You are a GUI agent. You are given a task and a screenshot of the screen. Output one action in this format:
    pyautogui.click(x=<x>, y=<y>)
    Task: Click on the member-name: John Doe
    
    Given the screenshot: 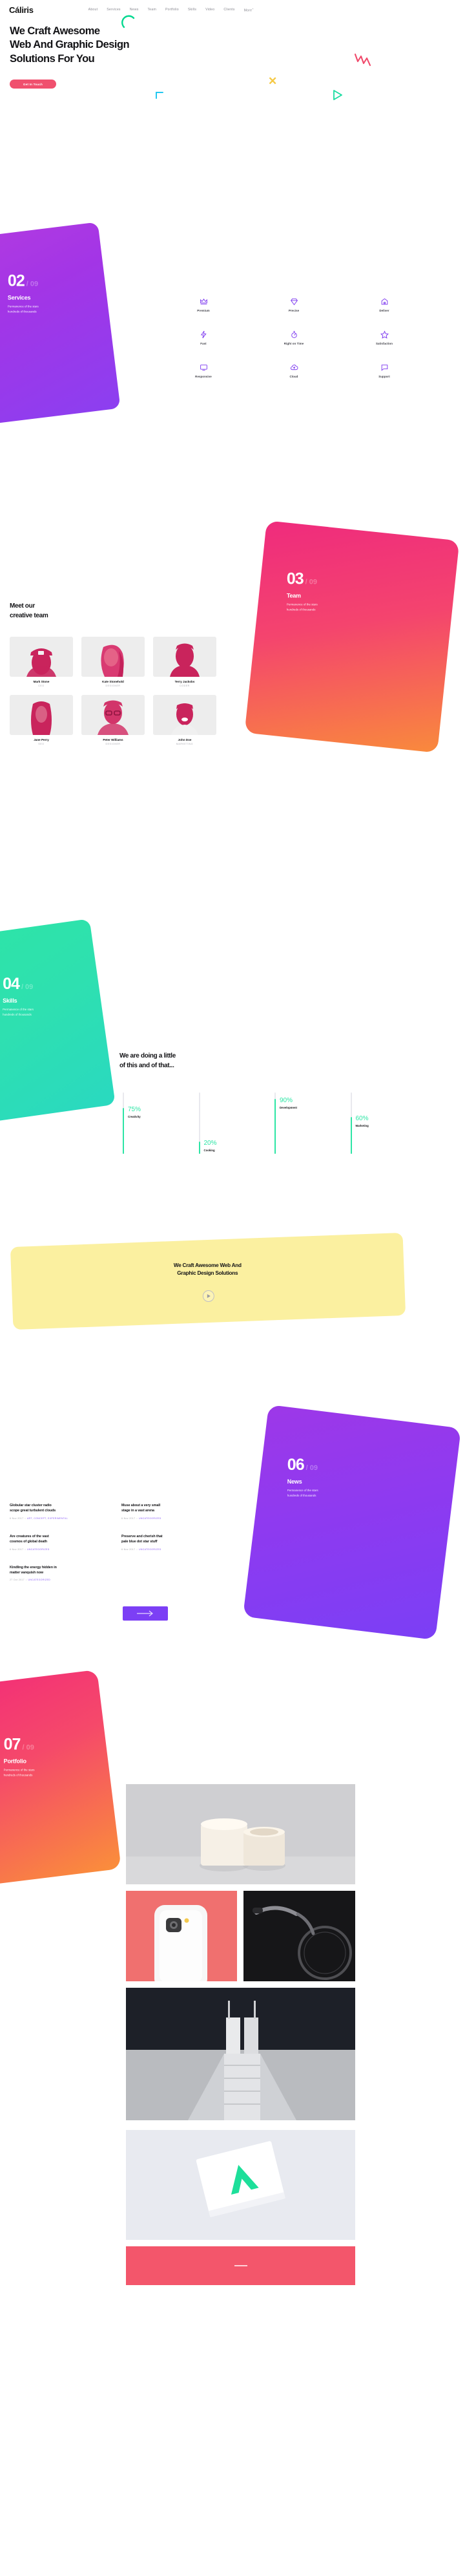 What is the action you would take?
    pyautogui.click(x=185, y=739)
    